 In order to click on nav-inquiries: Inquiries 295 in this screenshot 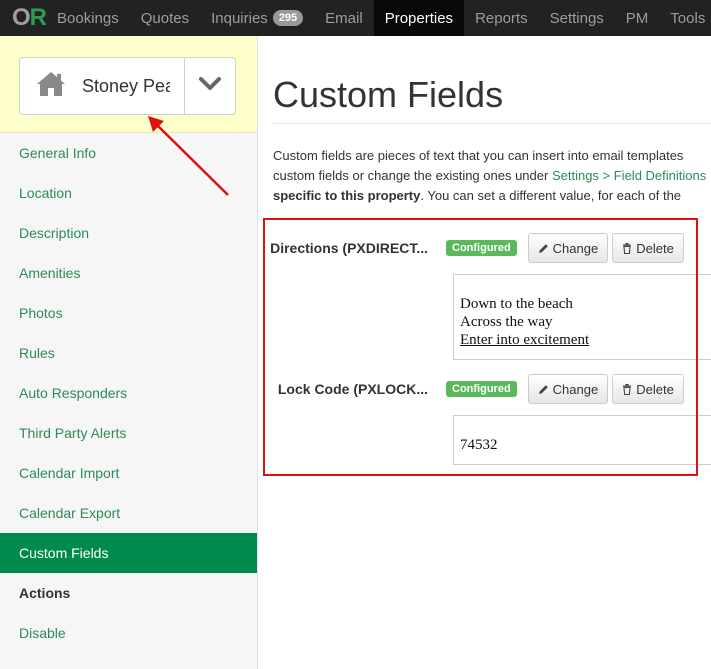, I will do `click(257, 18)`.